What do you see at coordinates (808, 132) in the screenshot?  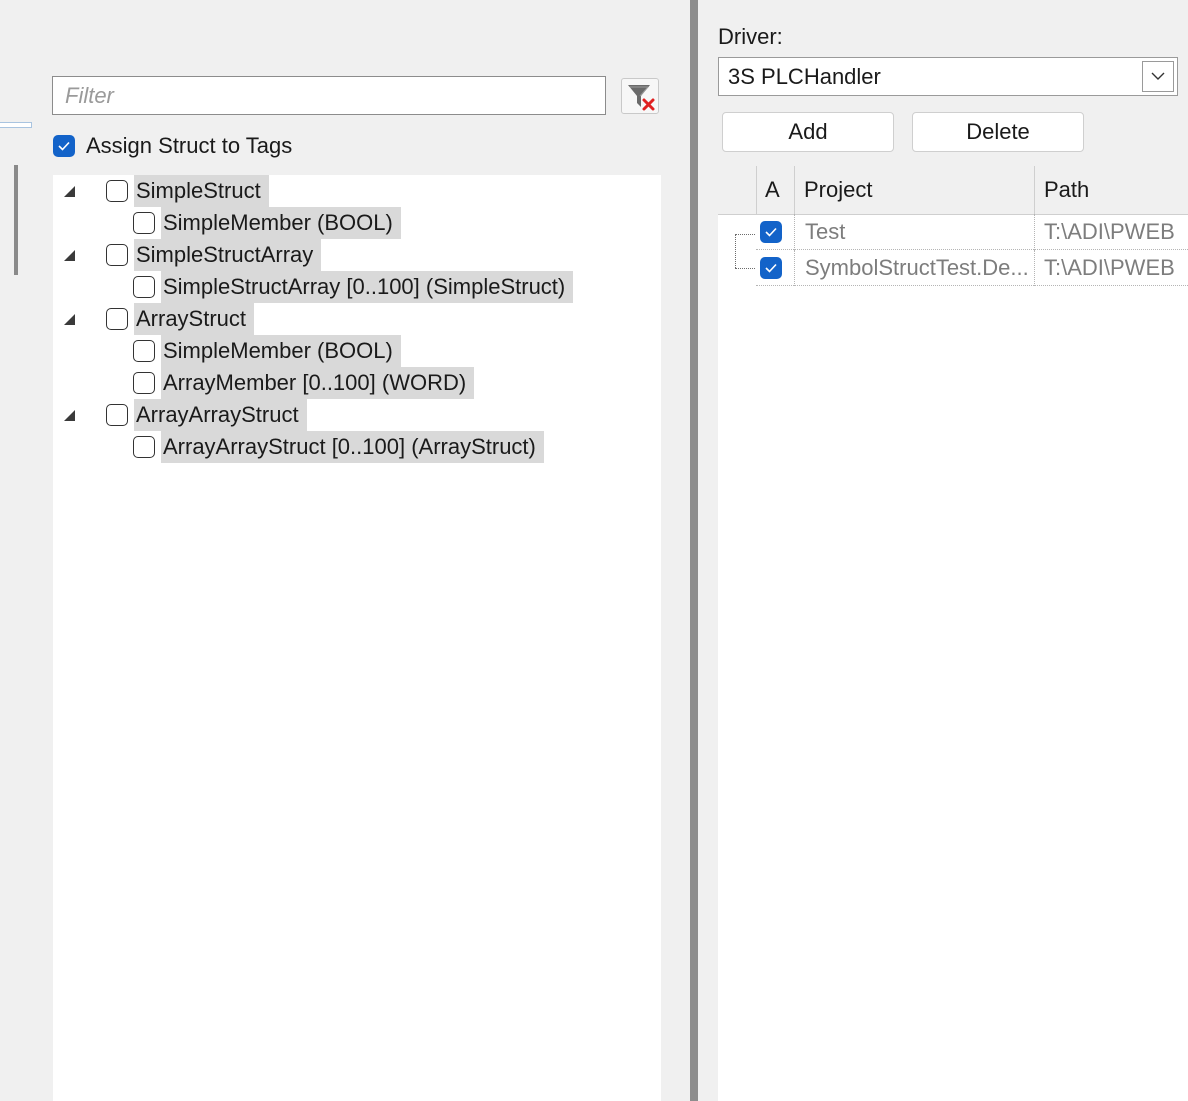 I see `add-button: Add` at bounding box center [808, 132].